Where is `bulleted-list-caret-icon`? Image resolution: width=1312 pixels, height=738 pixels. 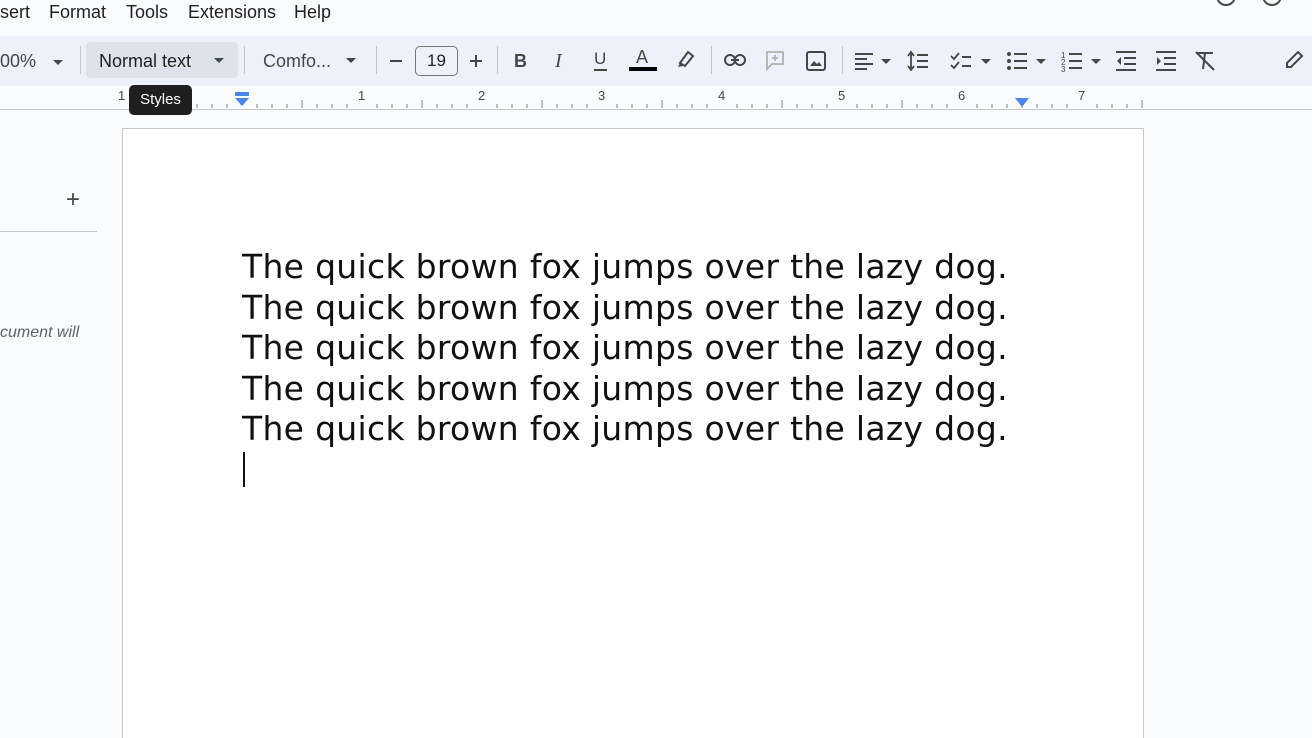 bulleted-list-caret-icon is located at coordinates (1041, 61).